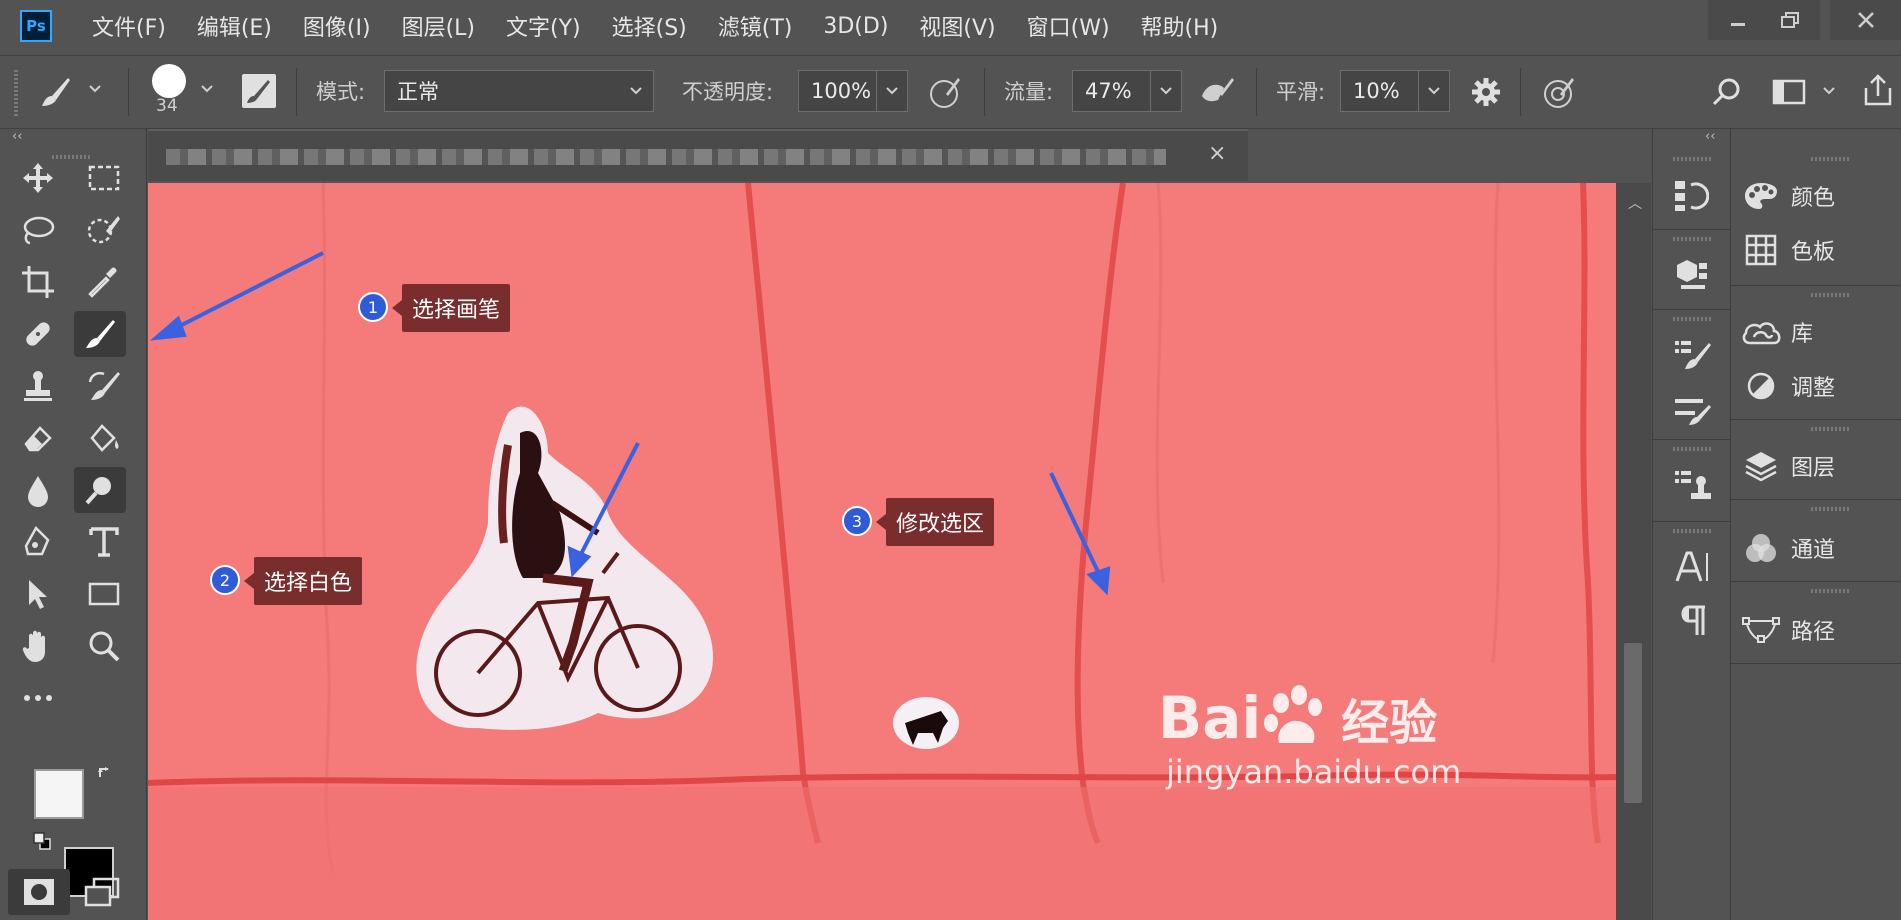  Describe the element at coordinates (337, 26) in the screenshot. I see `menu-image: 图像(I)` at that location.